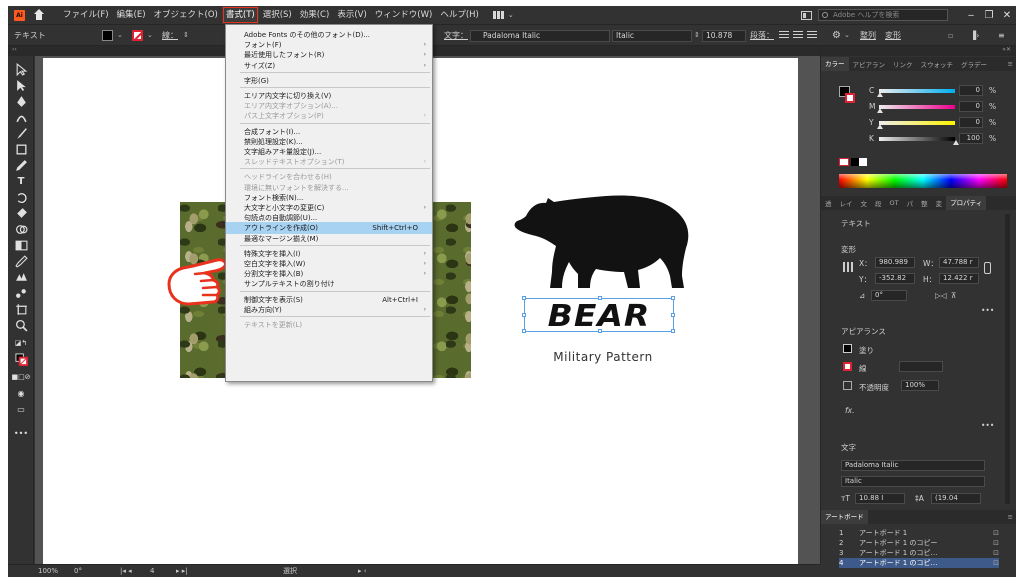 This screenshot has width=1024, height=583. Describe the element at coordinates (869, 64) in the screenshot. I see `tab-appearance: アピアラン` at that location.